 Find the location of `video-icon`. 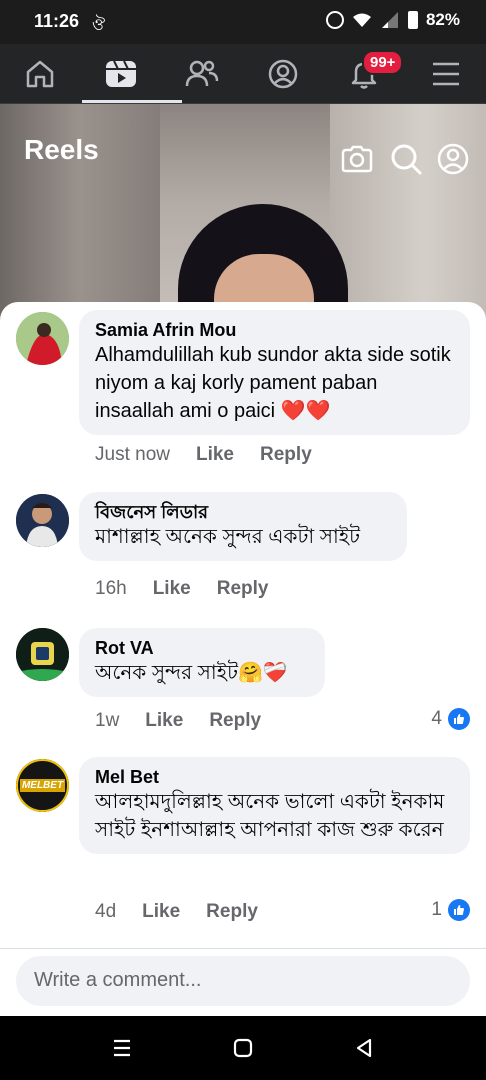

video-icon is located at coordinates (121, 73).